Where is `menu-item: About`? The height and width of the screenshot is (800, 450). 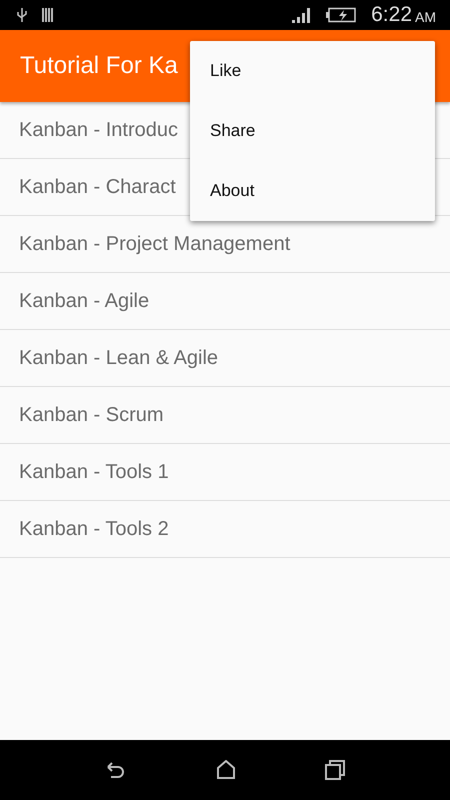
menu-item: About is located at coordinates (312, 191).